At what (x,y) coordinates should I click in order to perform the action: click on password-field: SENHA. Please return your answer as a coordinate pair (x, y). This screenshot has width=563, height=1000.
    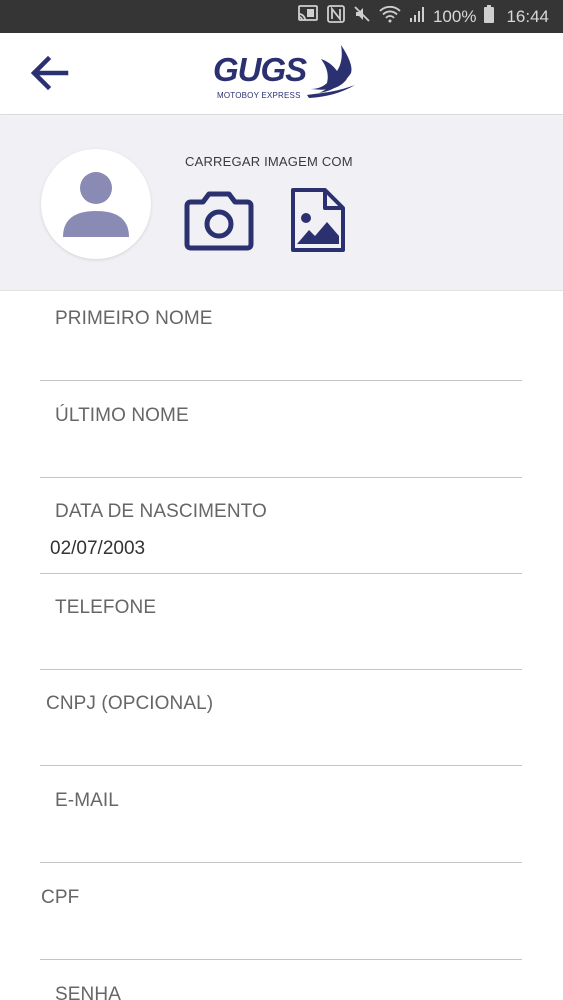
    Looking at the image, I should click on (281, 980).